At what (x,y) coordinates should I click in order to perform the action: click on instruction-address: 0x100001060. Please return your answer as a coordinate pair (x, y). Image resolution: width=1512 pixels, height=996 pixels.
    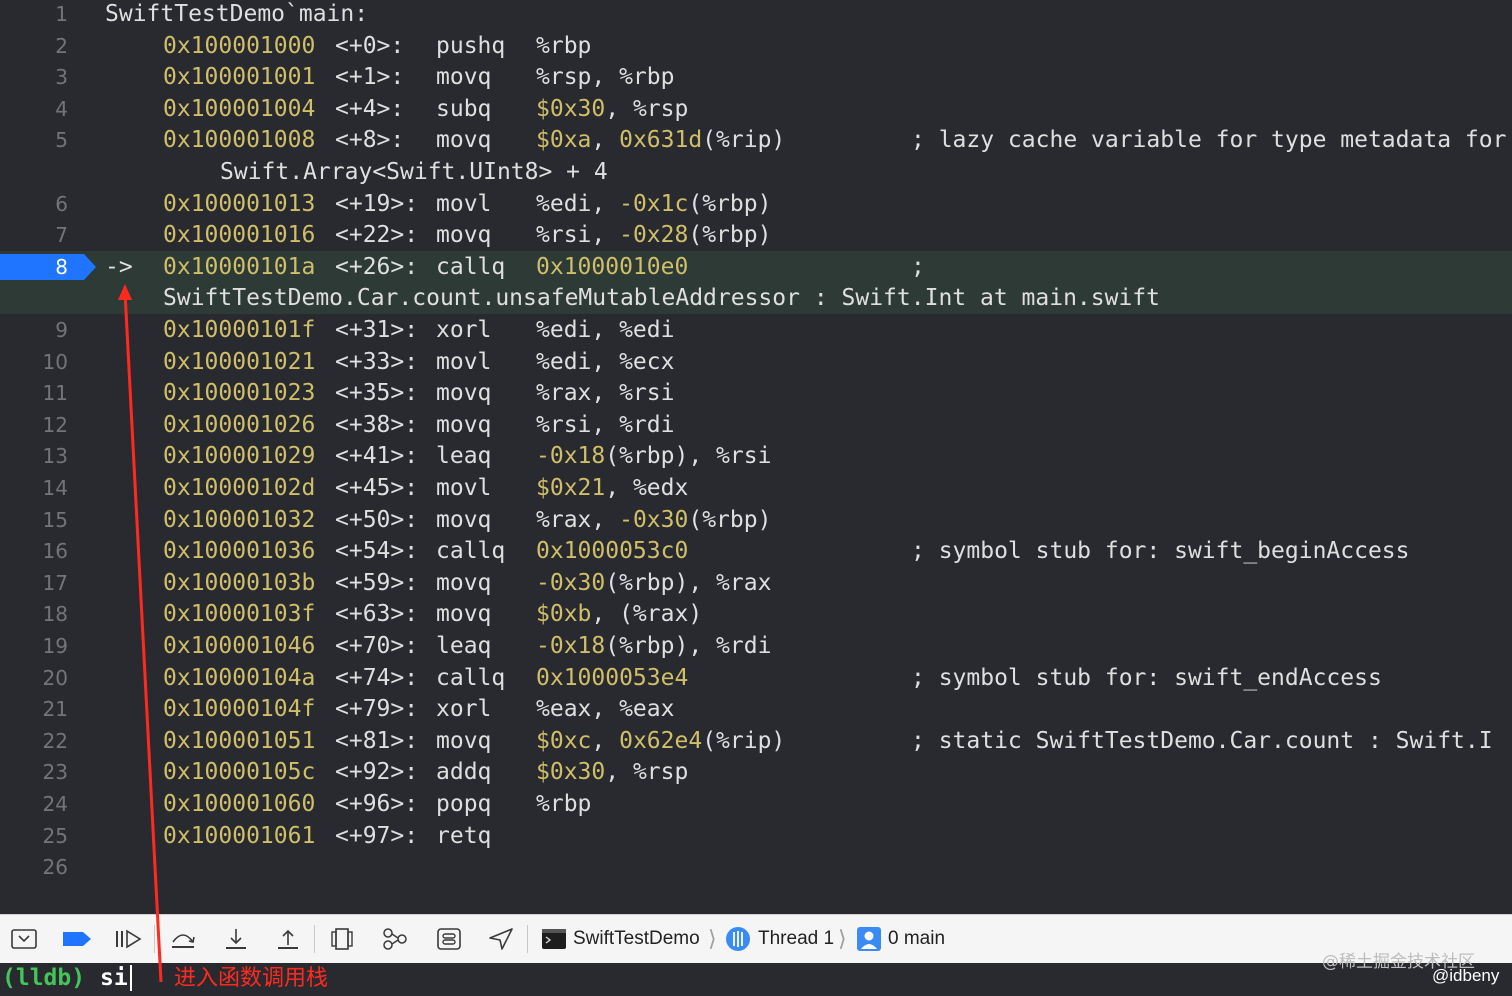
    Looking at the image, I should click on (239, 804).